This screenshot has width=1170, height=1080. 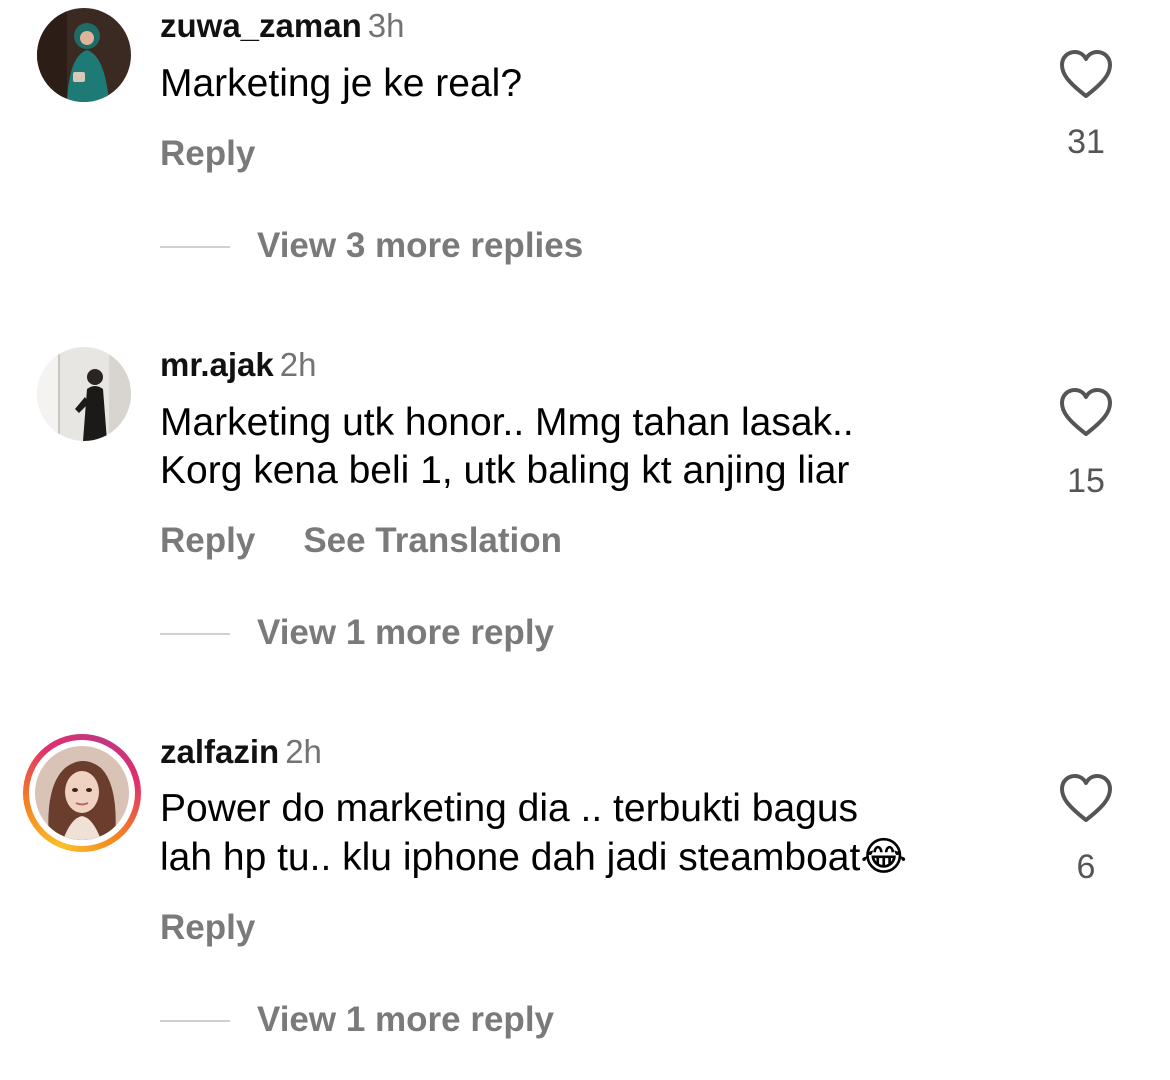 I want to click on comment-text: Marketing je ke real?, so click(x=341, y=84).